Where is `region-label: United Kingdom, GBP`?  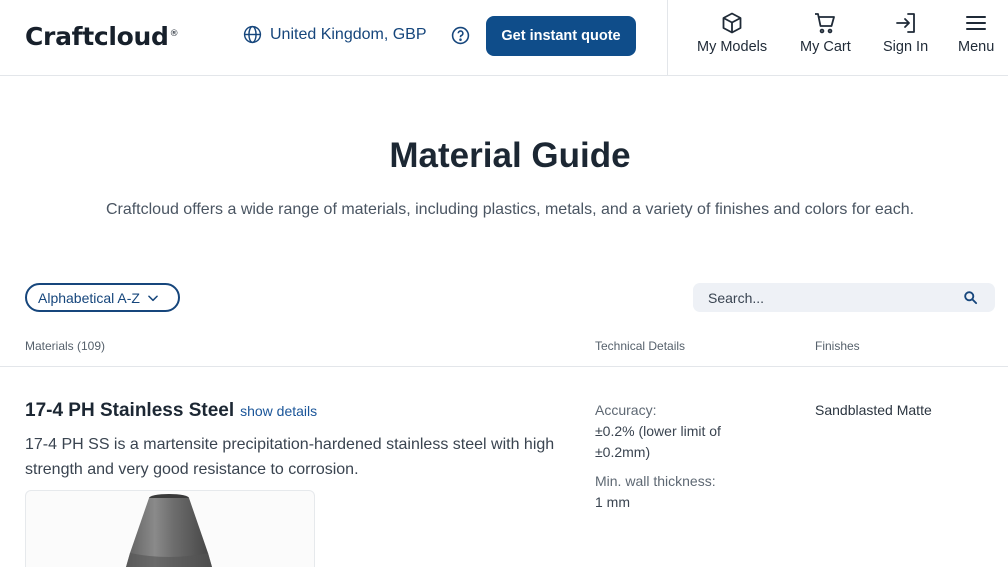
region-label: United Kingdom, GBP is located at coordinates (348, 34).